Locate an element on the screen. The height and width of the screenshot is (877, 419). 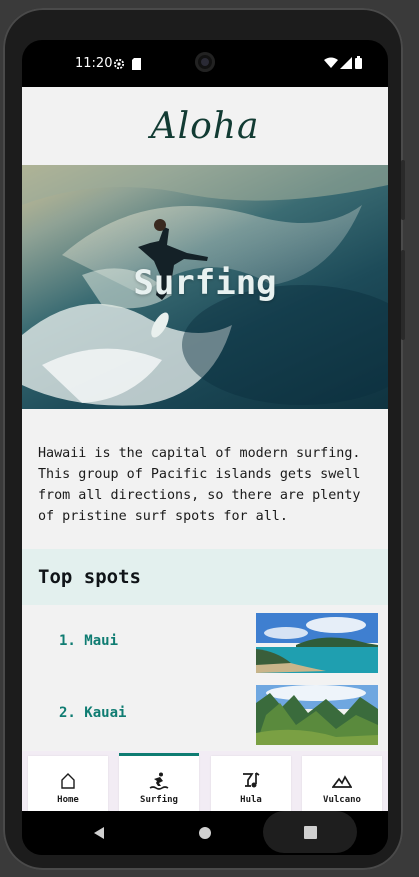
cell-signal-icon is located at coordinates (346, 63).